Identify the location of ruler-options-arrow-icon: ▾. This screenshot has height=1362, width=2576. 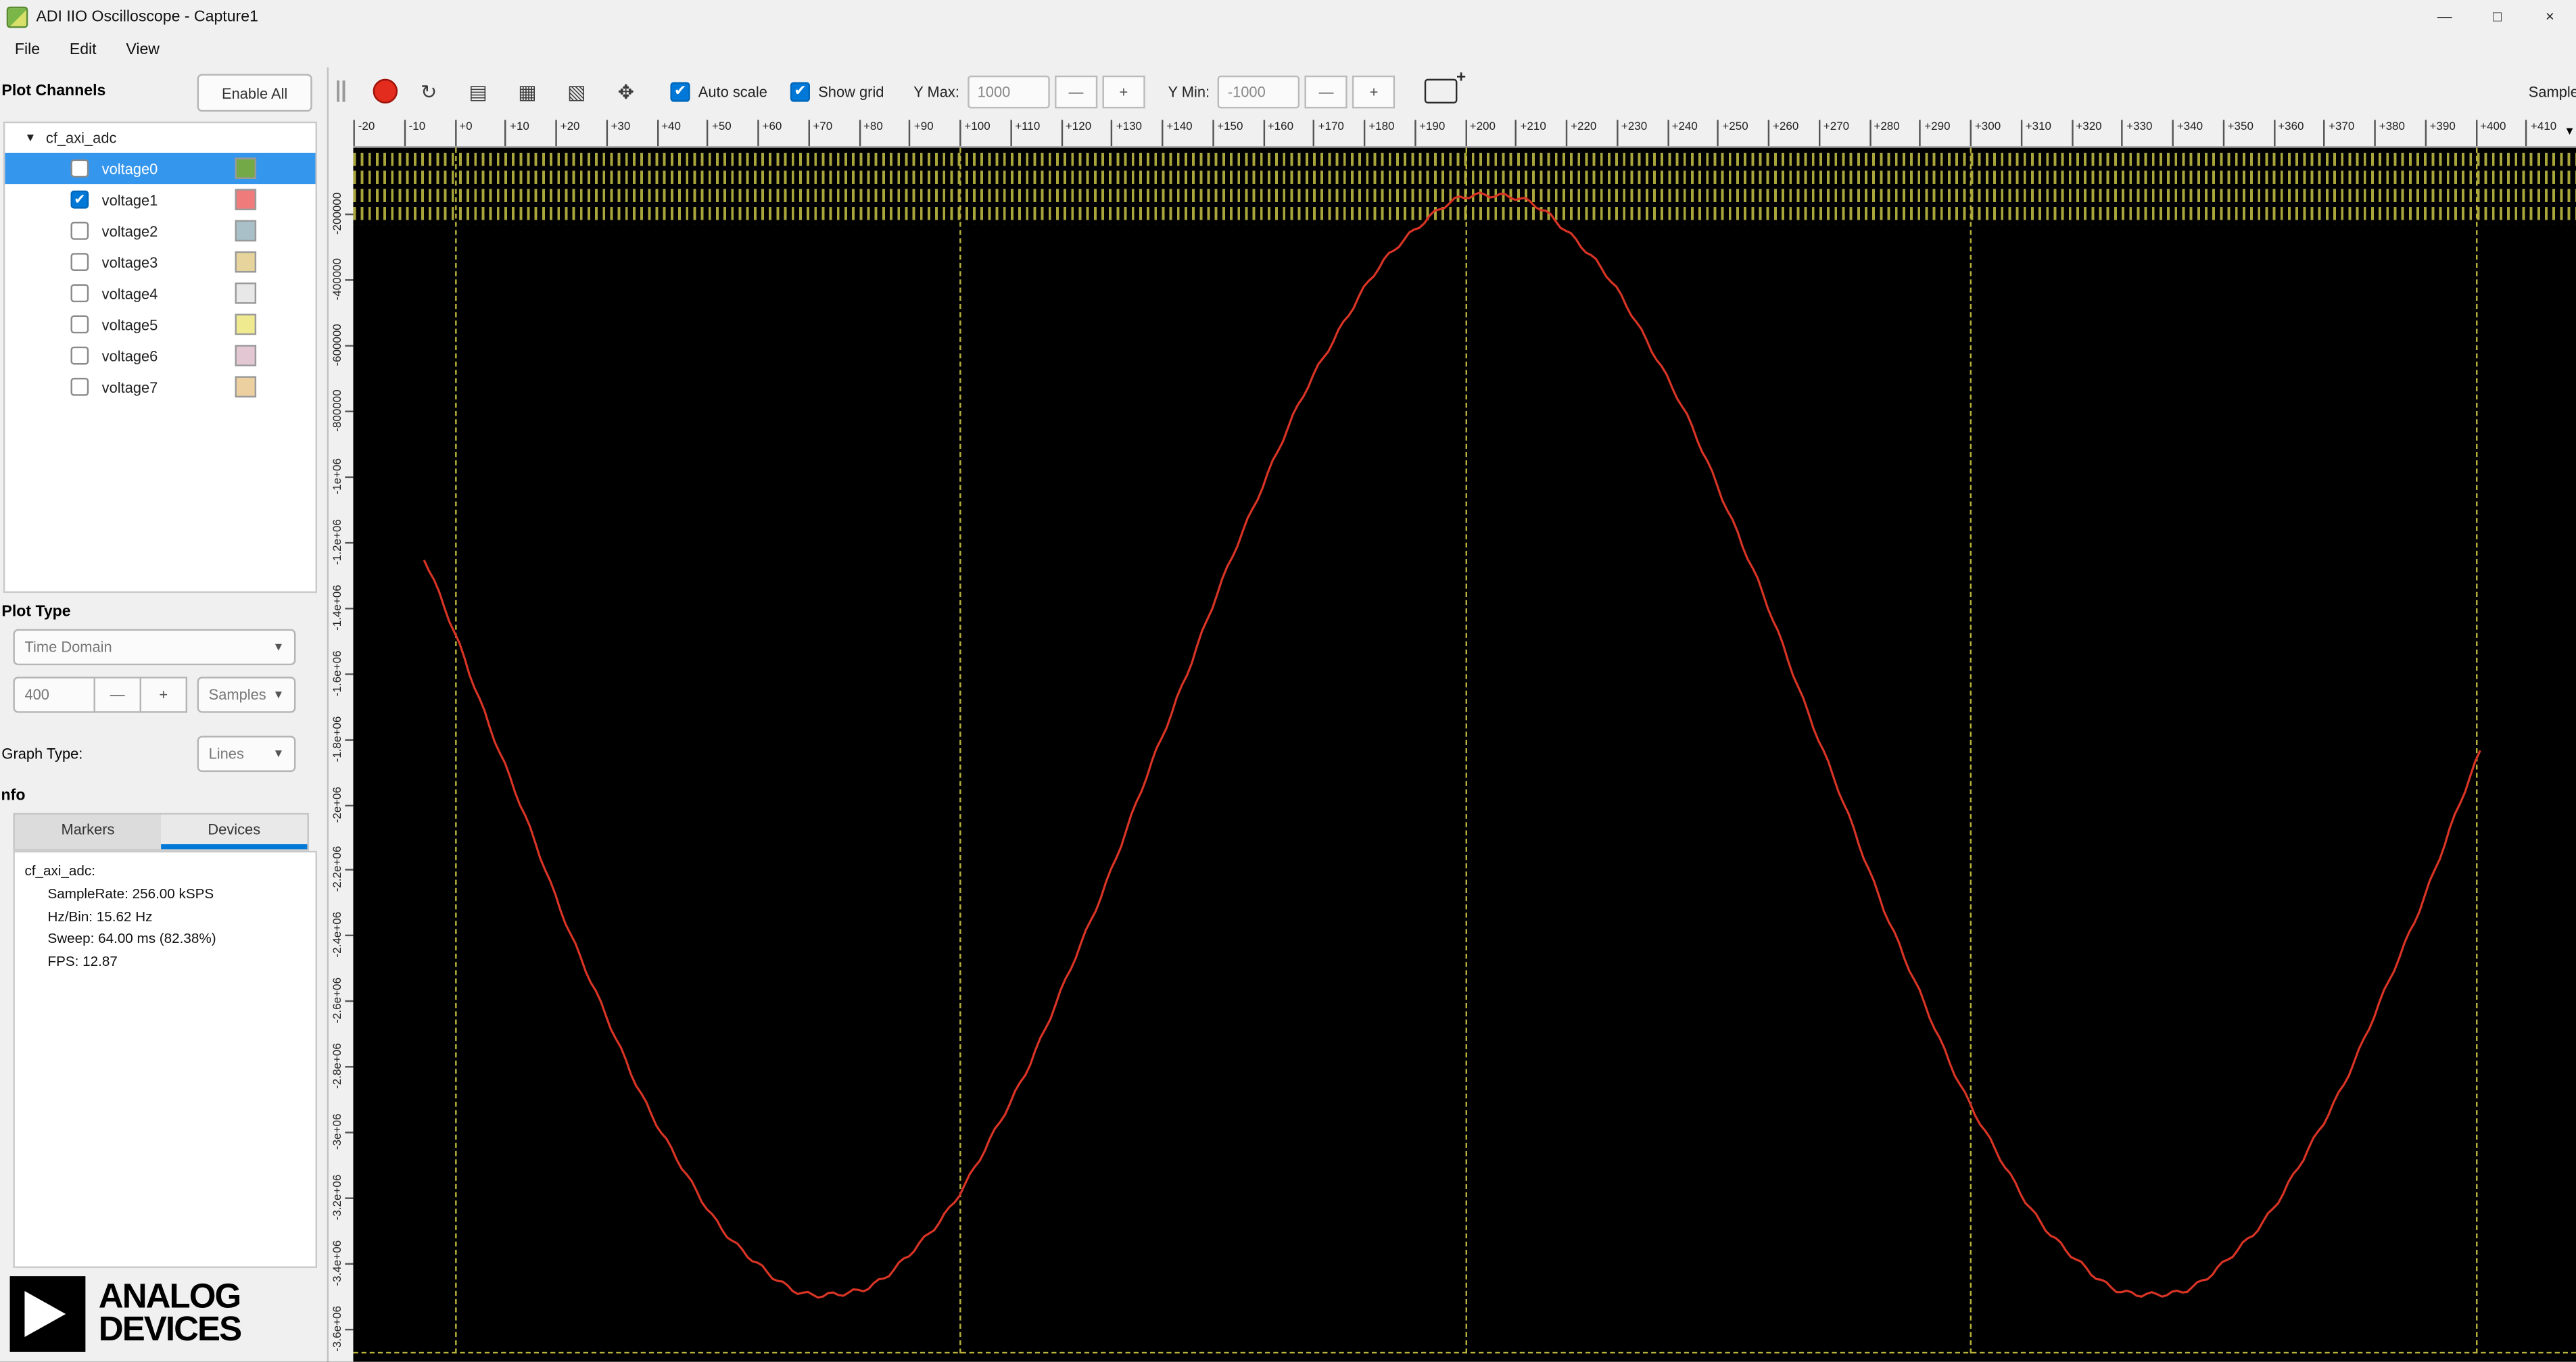
(2570, 130).